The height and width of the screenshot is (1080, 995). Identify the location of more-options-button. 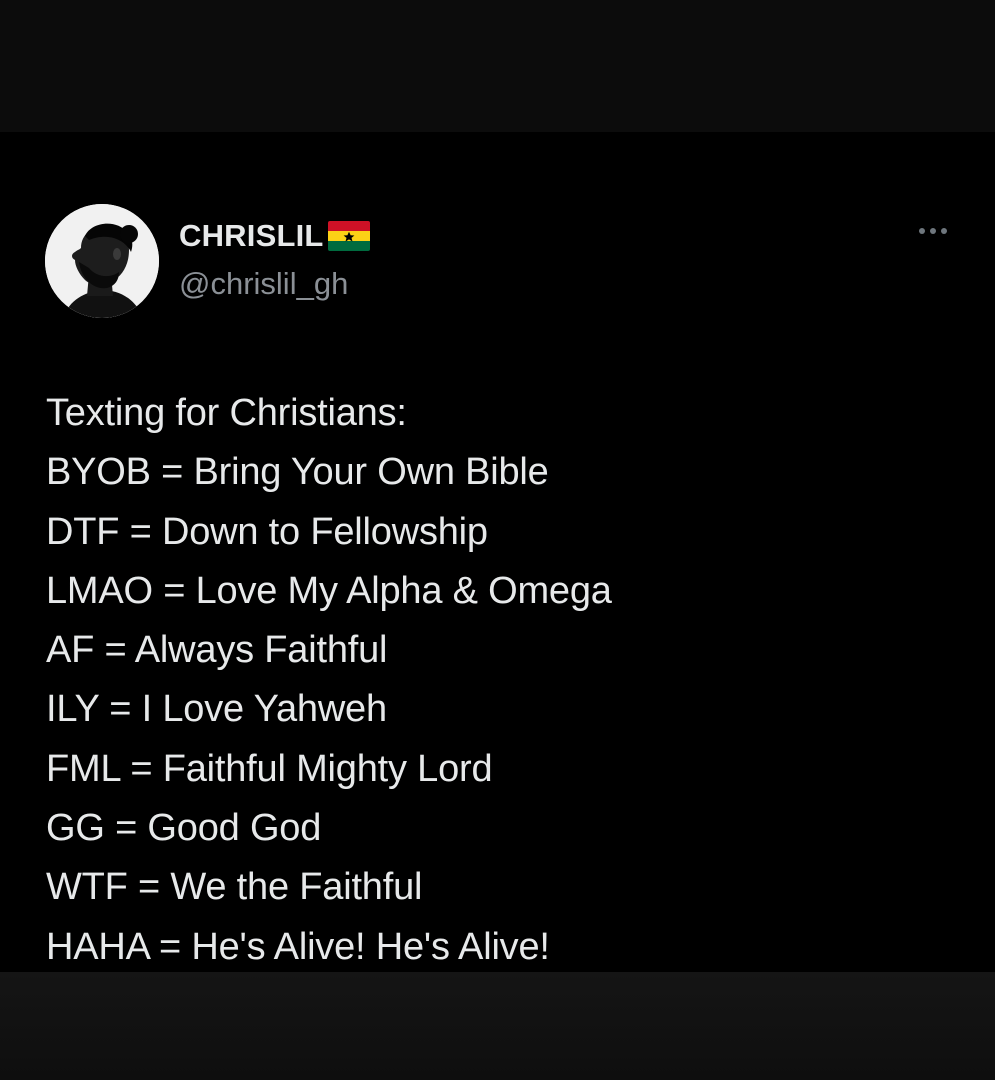
(933, 231).